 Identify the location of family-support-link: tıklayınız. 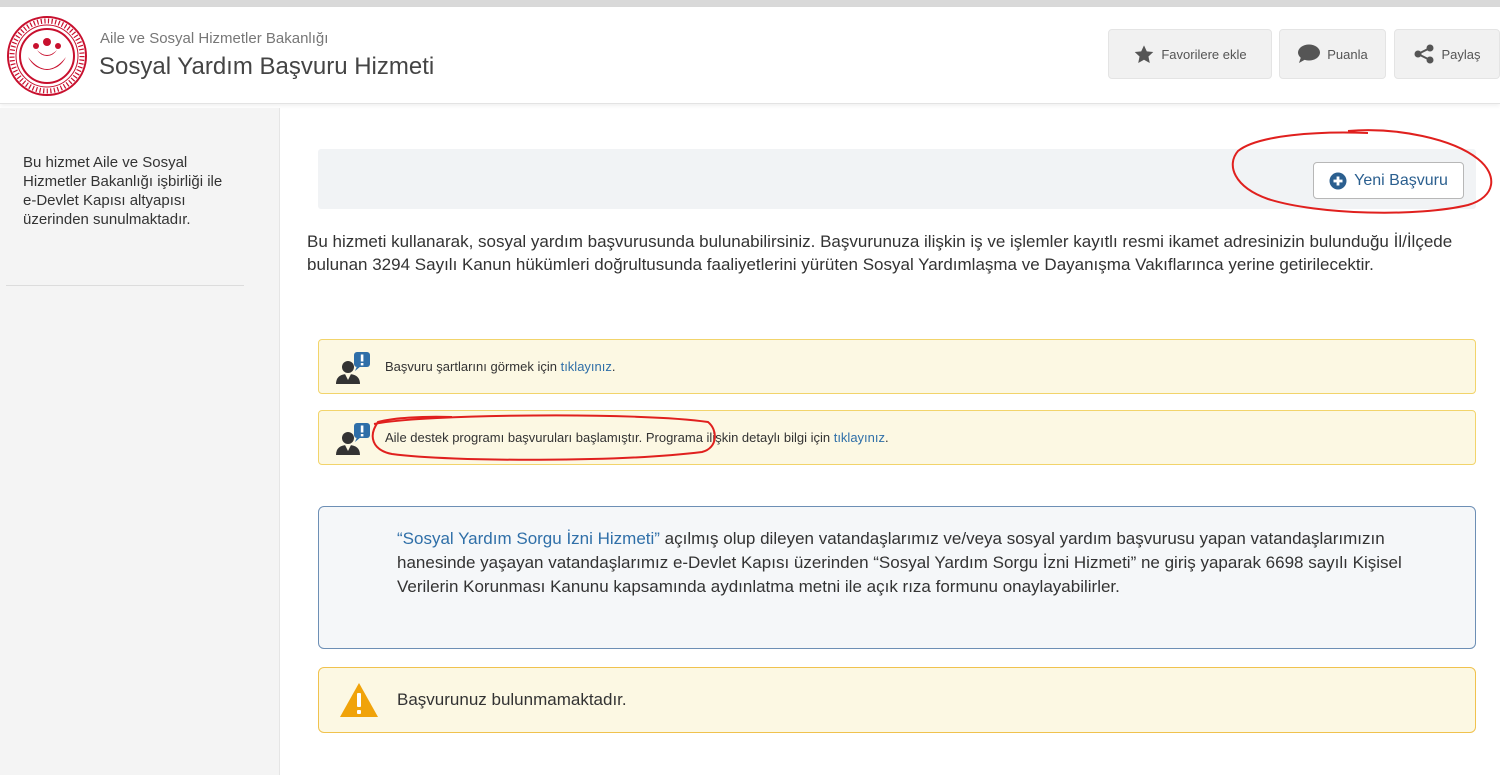
(859, 437).